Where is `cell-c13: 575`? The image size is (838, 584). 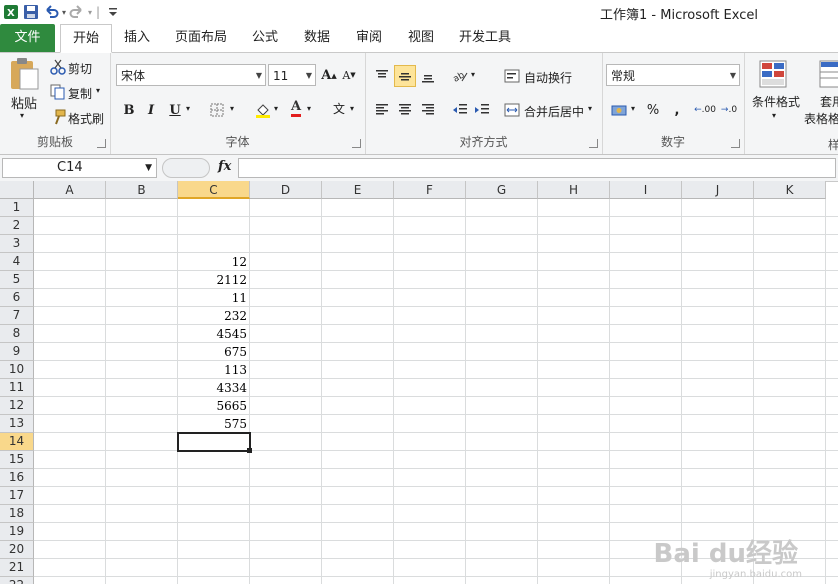
cell-c13: 575 is located at coordinates (214, 424).